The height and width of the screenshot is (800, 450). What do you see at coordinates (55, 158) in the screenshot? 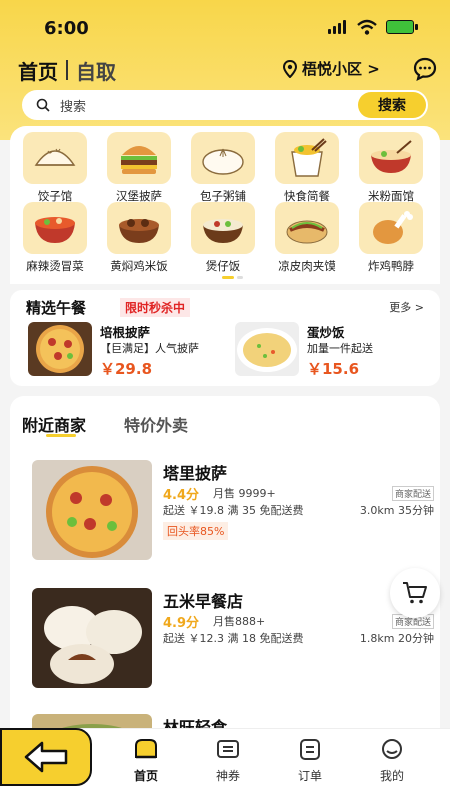
I see `dumpling-icon` at bounding box center [55, 158].